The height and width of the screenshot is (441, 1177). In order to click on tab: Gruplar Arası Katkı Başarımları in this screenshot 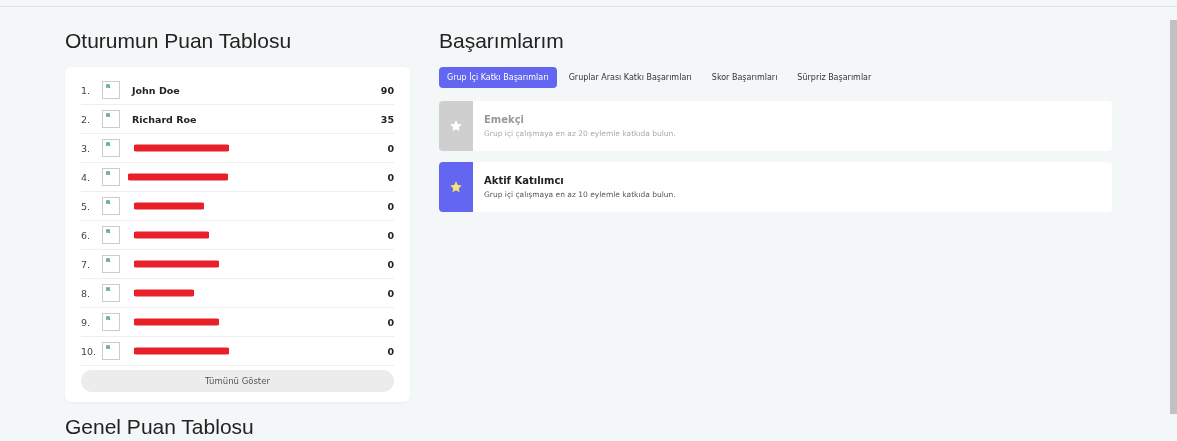, I will do `click(630, 77)`.